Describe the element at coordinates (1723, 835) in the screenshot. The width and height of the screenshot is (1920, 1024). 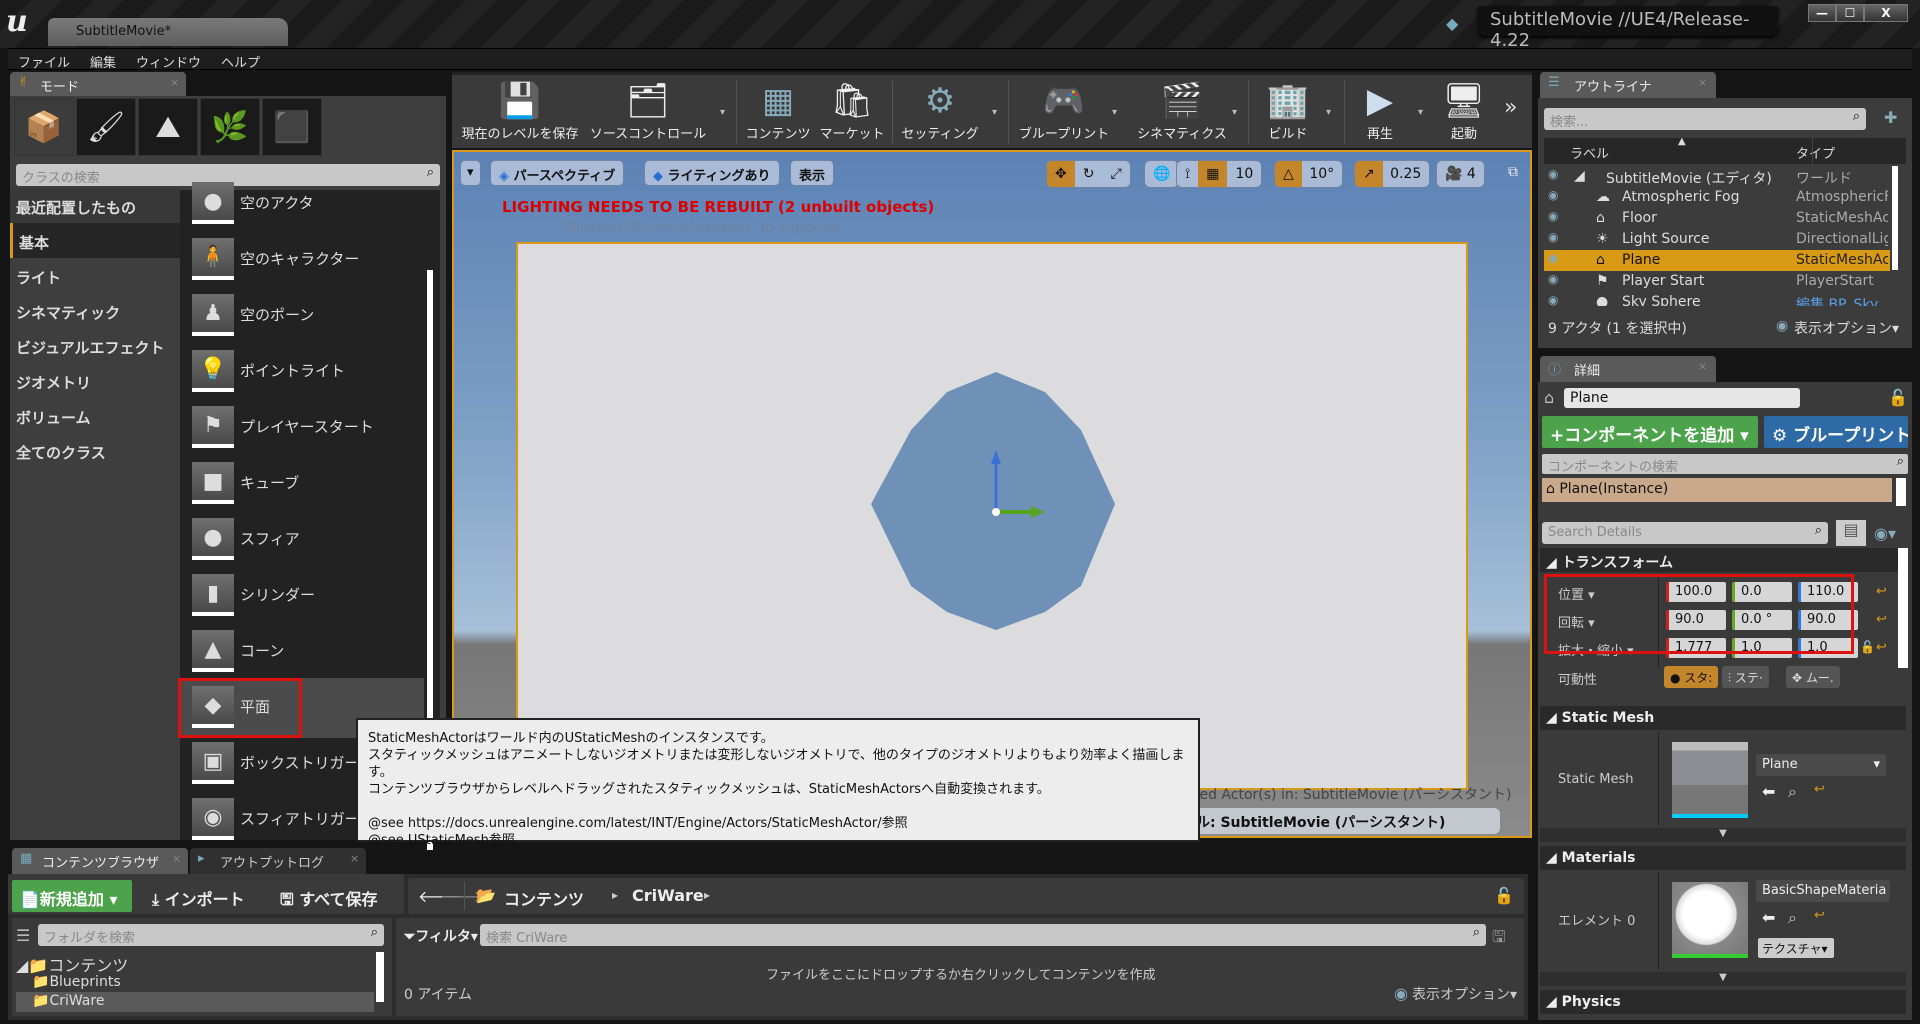
I see `expand-advanced-icon: ▼` at that location.